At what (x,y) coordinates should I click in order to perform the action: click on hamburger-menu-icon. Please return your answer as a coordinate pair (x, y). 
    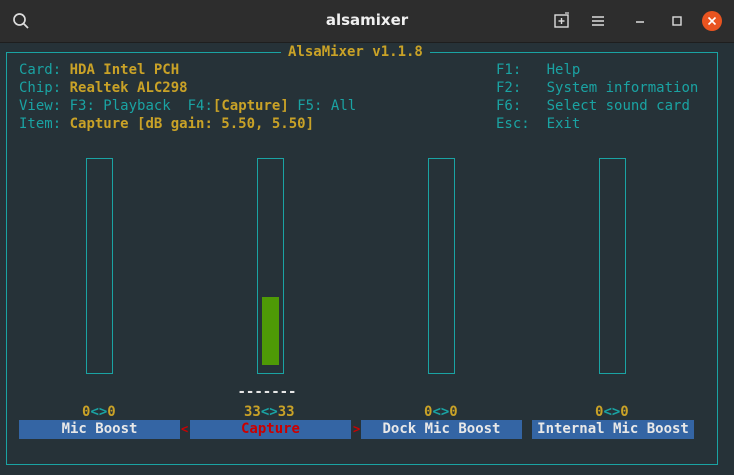
    Looking at the image, I should click on (598, 21).